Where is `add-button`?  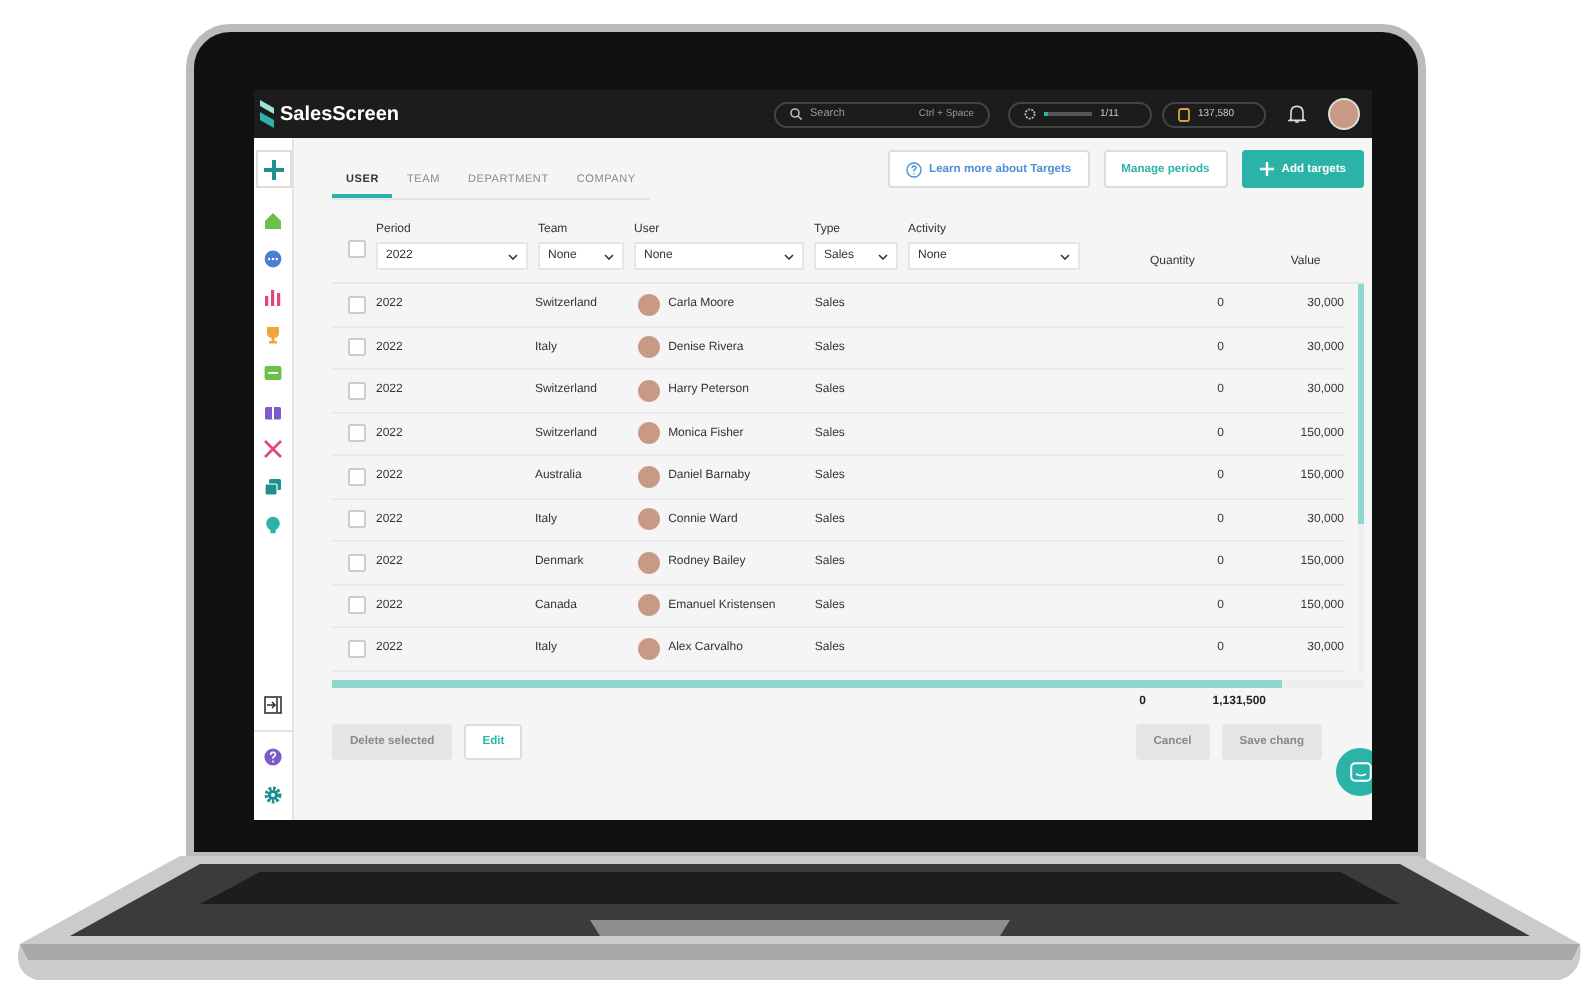
add-button is located at coordinates (273, 169).